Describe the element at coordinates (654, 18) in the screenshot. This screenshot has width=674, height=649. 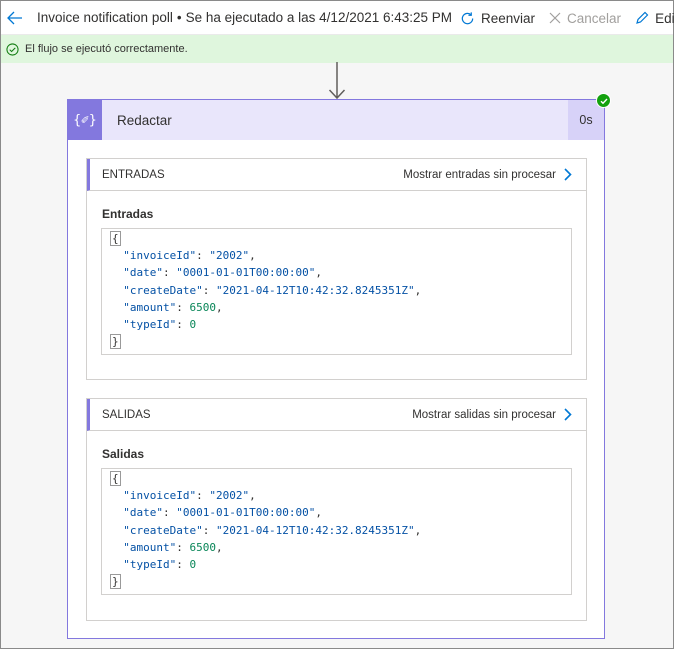
I see `edit-button: Edita` at that location.